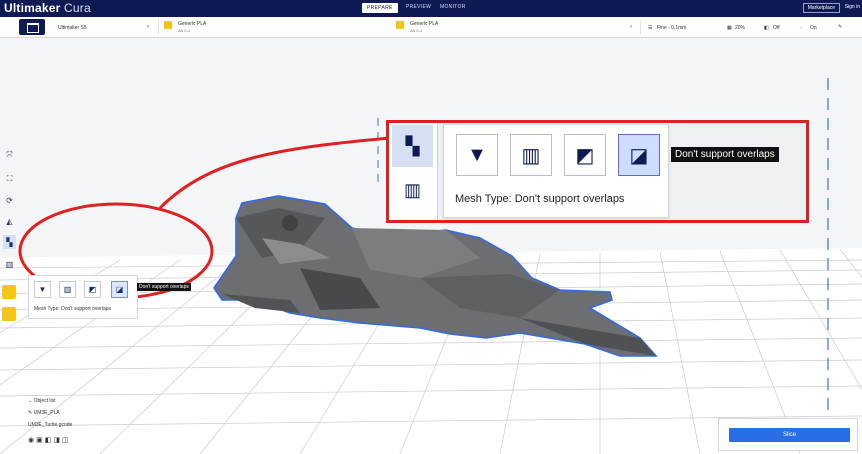 This screenshot has height=454, width=862. I want to click on move-icon: ⤧, so click(9, 155).